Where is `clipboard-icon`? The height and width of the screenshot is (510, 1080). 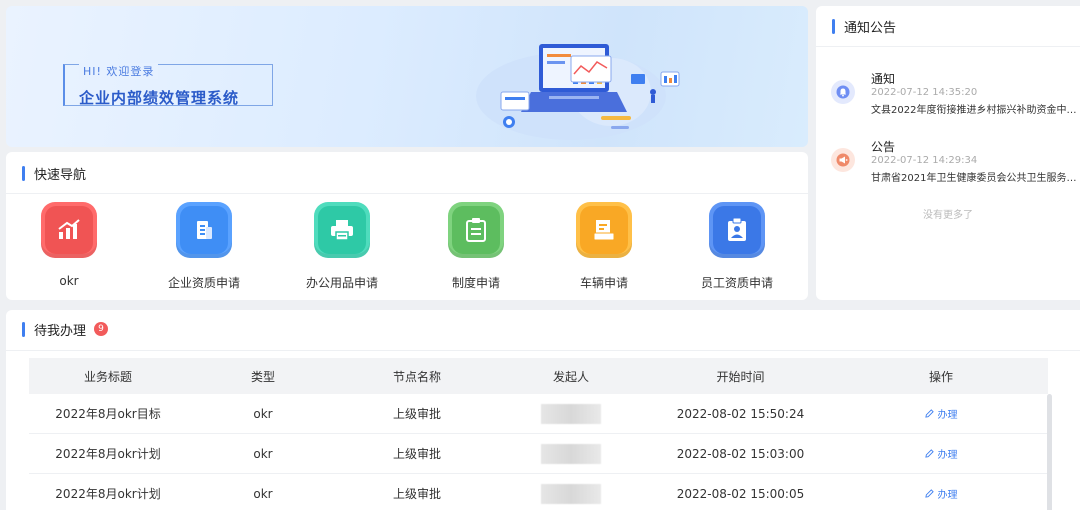 clipboard-icon is located at coordinates (476, 230).